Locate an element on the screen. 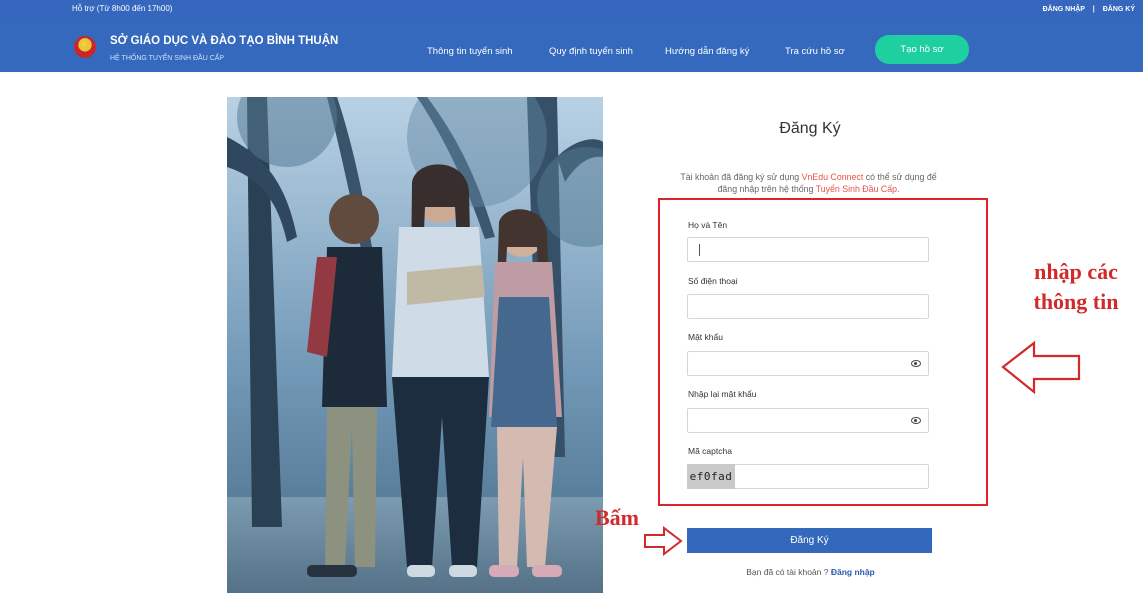 The image size is (1143, 593). annotation-fill-info: nhập các thông tin is located at coordinates (1076, 287).